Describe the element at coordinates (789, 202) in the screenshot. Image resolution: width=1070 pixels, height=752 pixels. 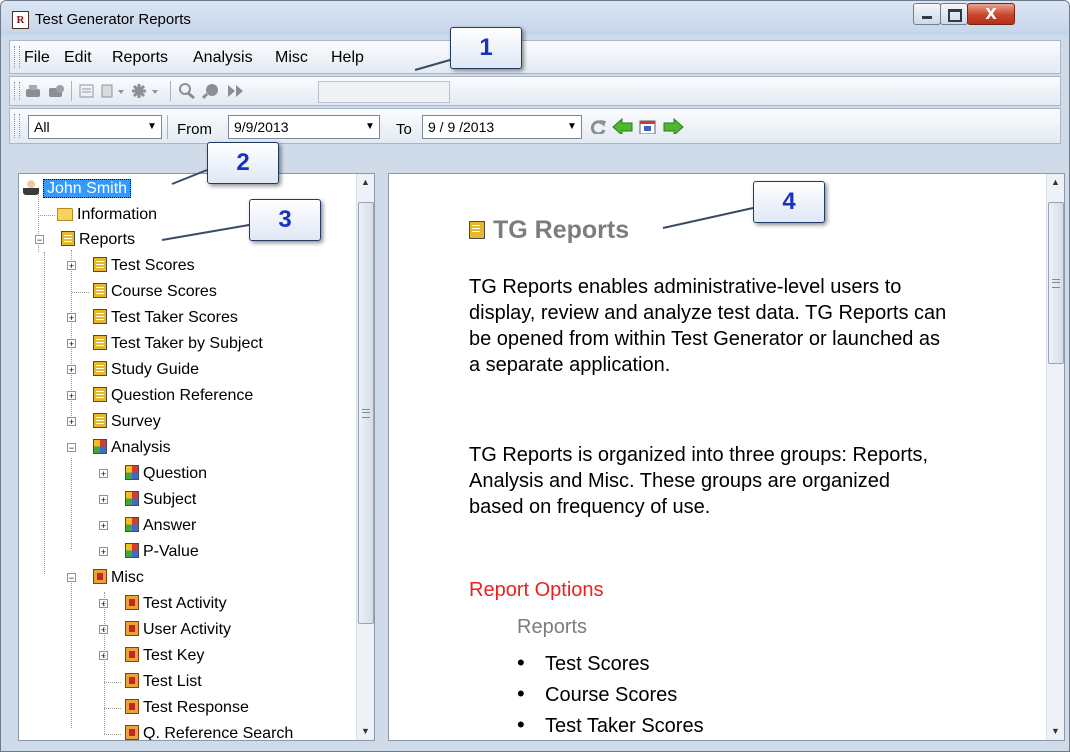
I see `callout-4: 4` at that location.